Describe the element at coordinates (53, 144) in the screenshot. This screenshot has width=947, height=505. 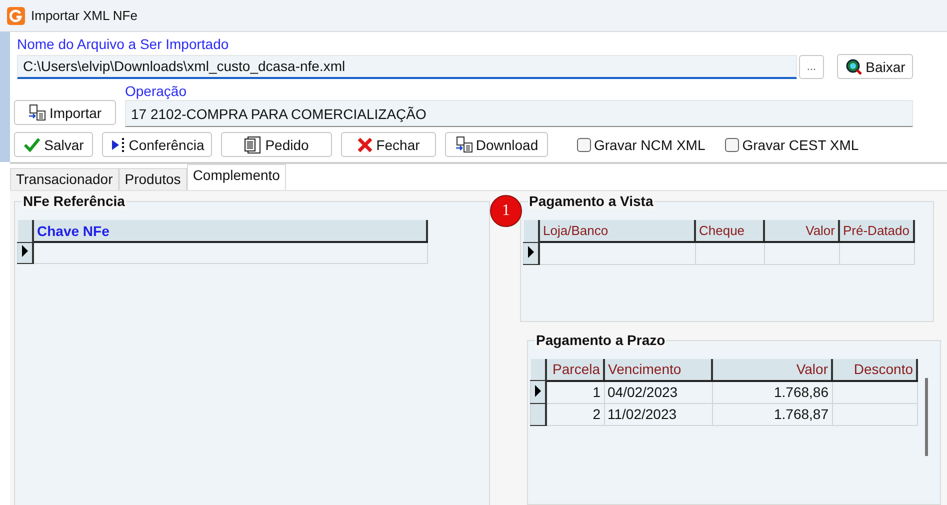
I see `save-button: Salvar` at that location.